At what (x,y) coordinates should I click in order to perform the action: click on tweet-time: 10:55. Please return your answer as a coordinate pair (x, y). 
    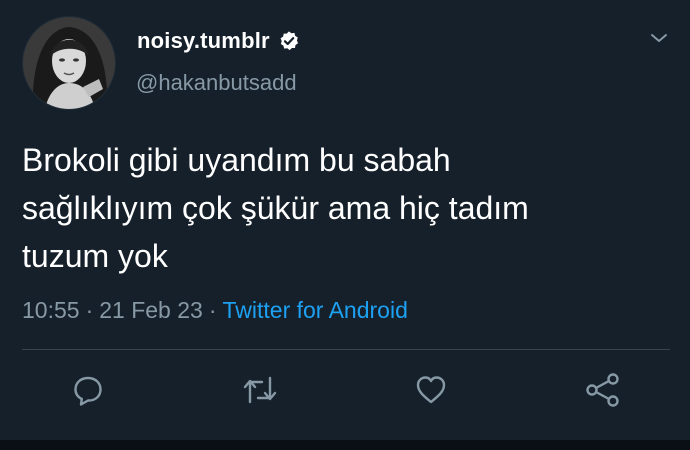
    Looking at the image, I should click on (51, 310).